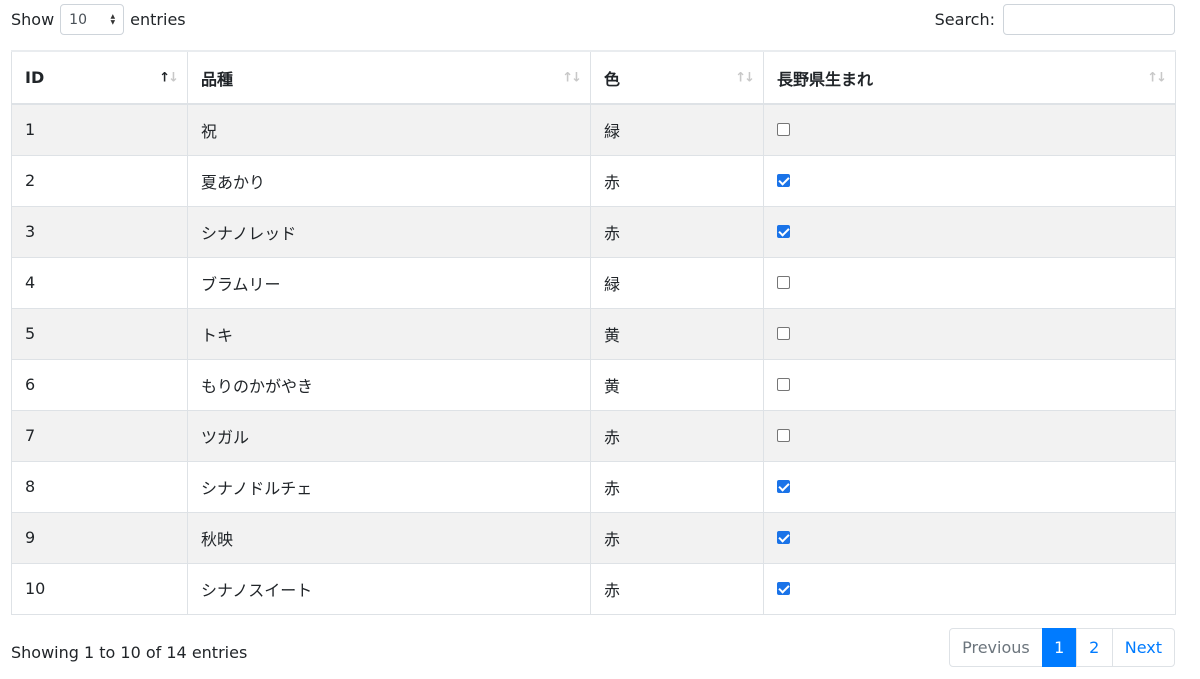 This screenshot has height=679, width=1200. Describe the element at coordinates (389, 333) in the screenshot. I see `cell-variety: トキ` at that location.